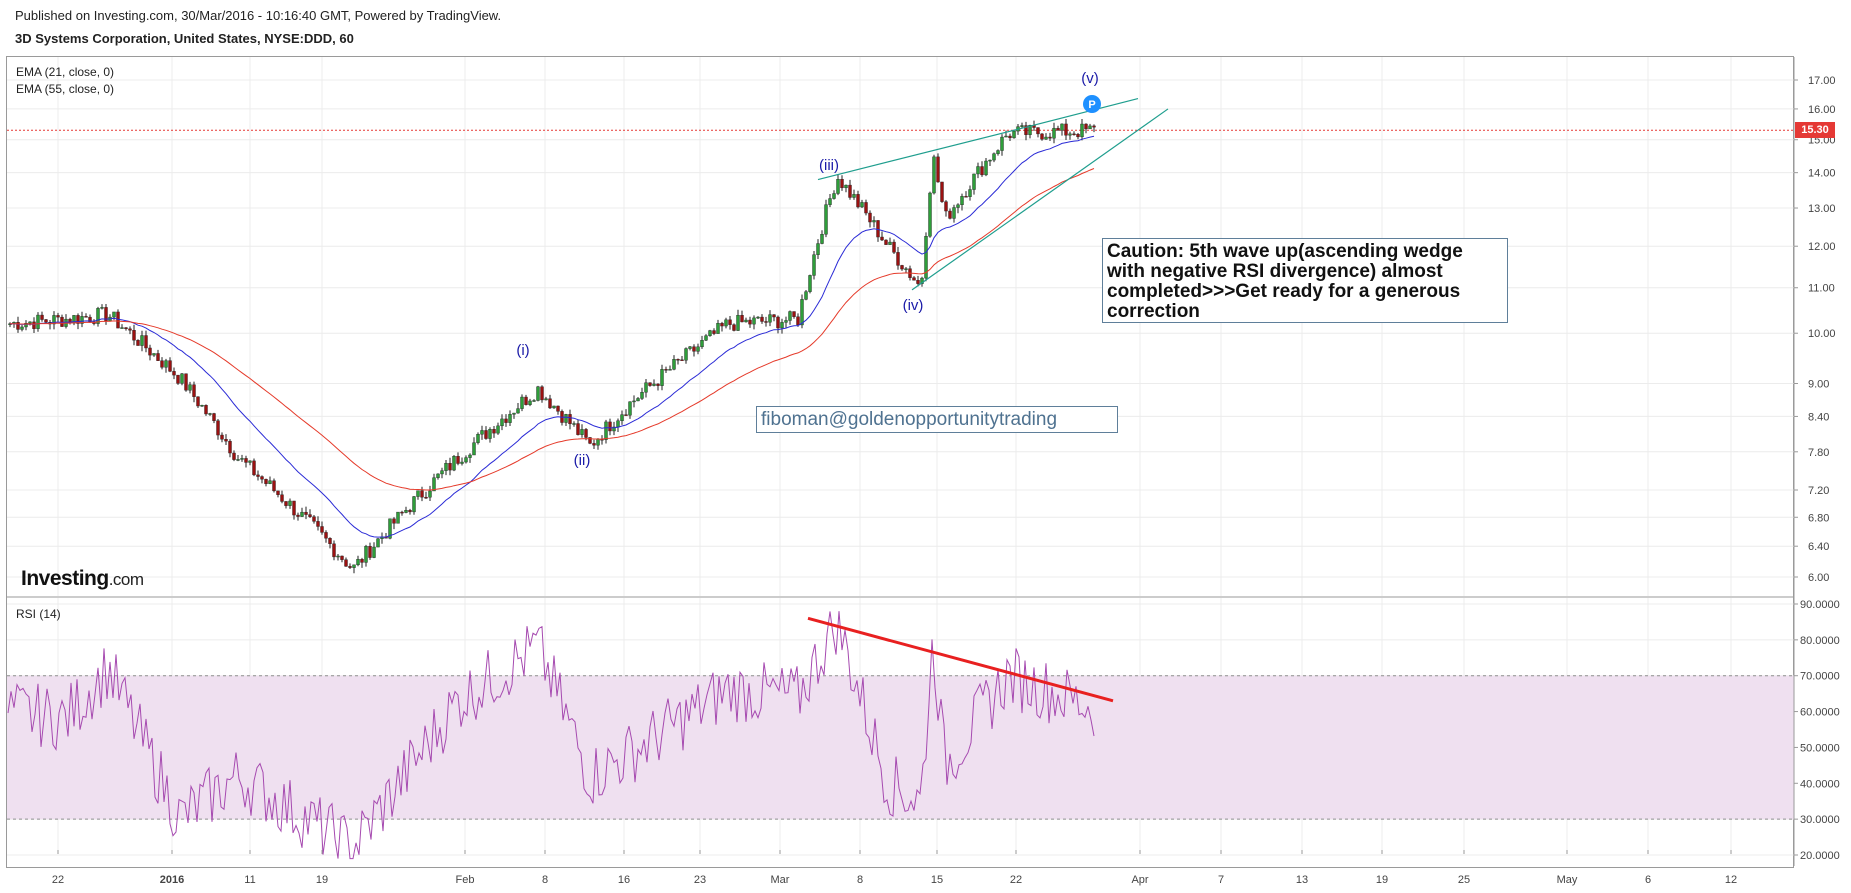 Image resolution: width=1851 pixels, height=893 pixels. I want to click on time-tick-label: 11, so click(249, 880).